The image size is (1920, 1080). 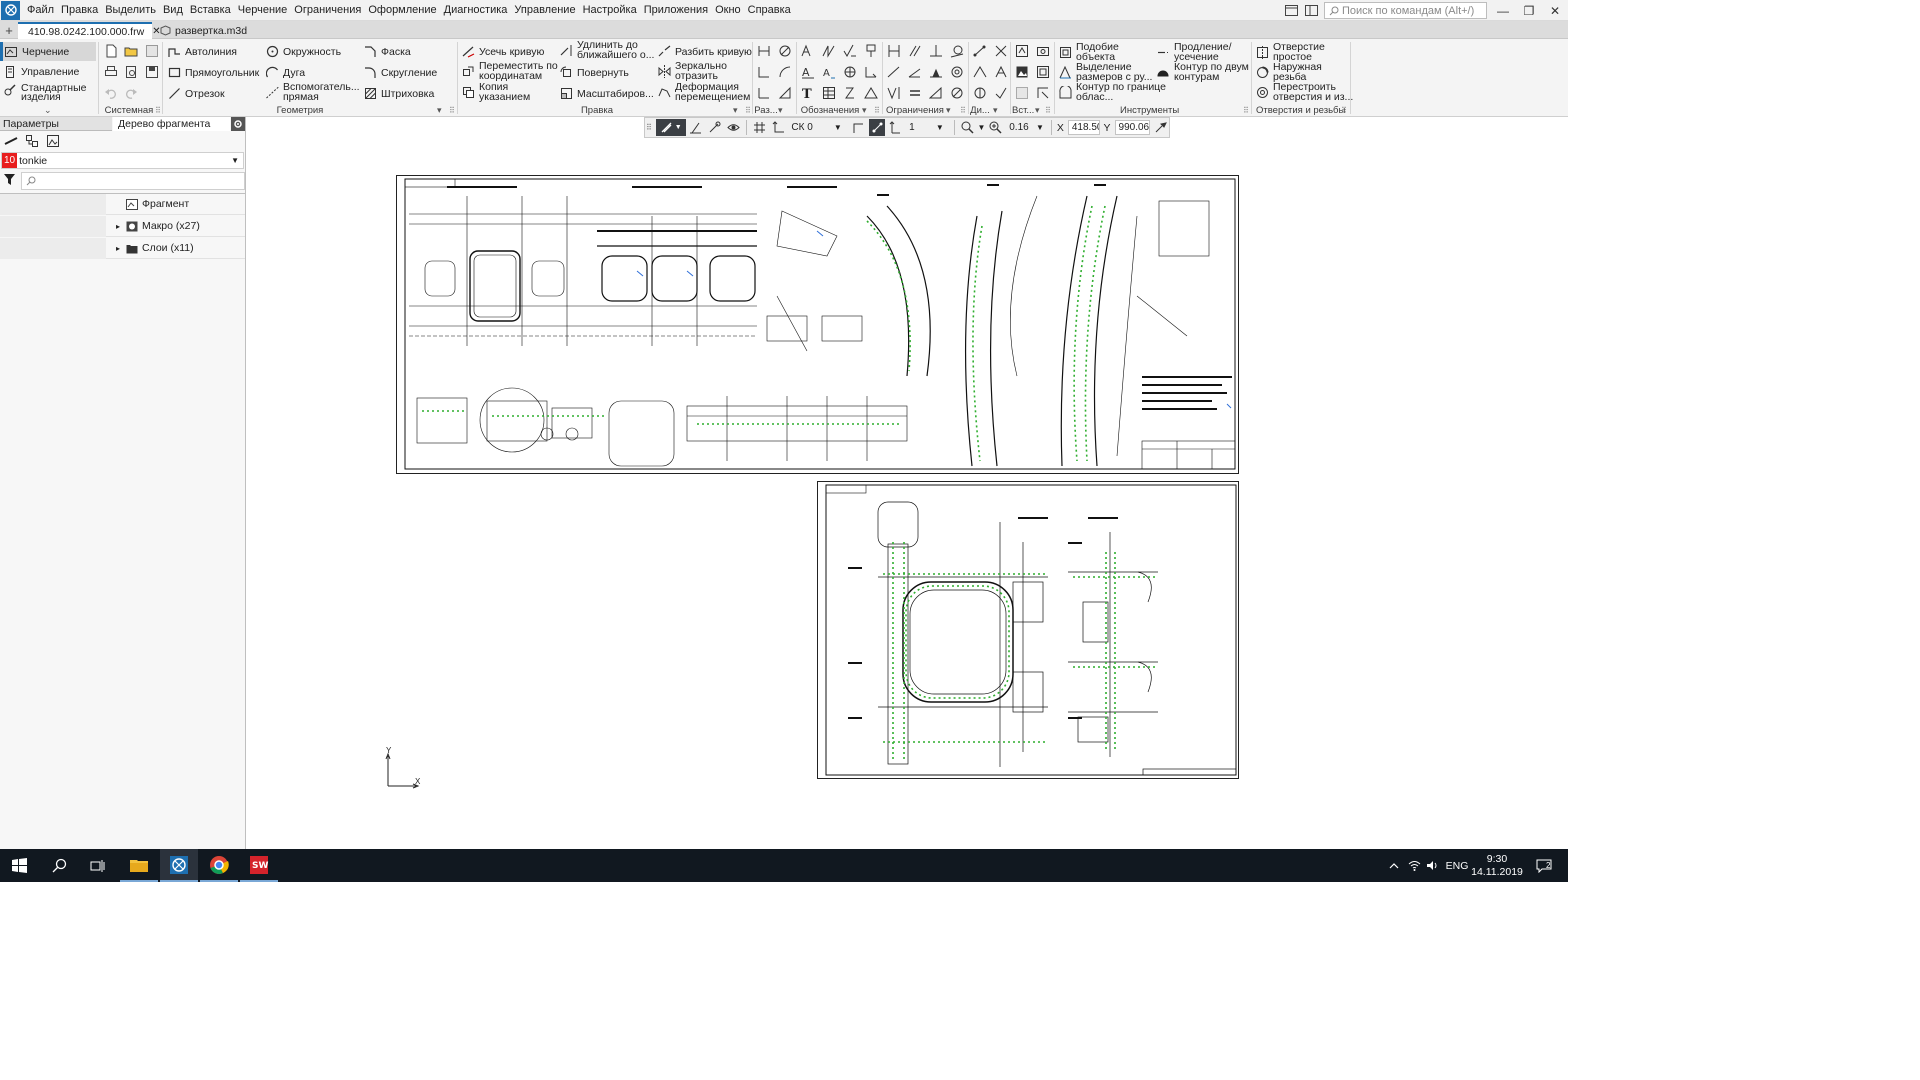 I want to click on deform-button: Деформация перемещением, so click(x=707, y=92).